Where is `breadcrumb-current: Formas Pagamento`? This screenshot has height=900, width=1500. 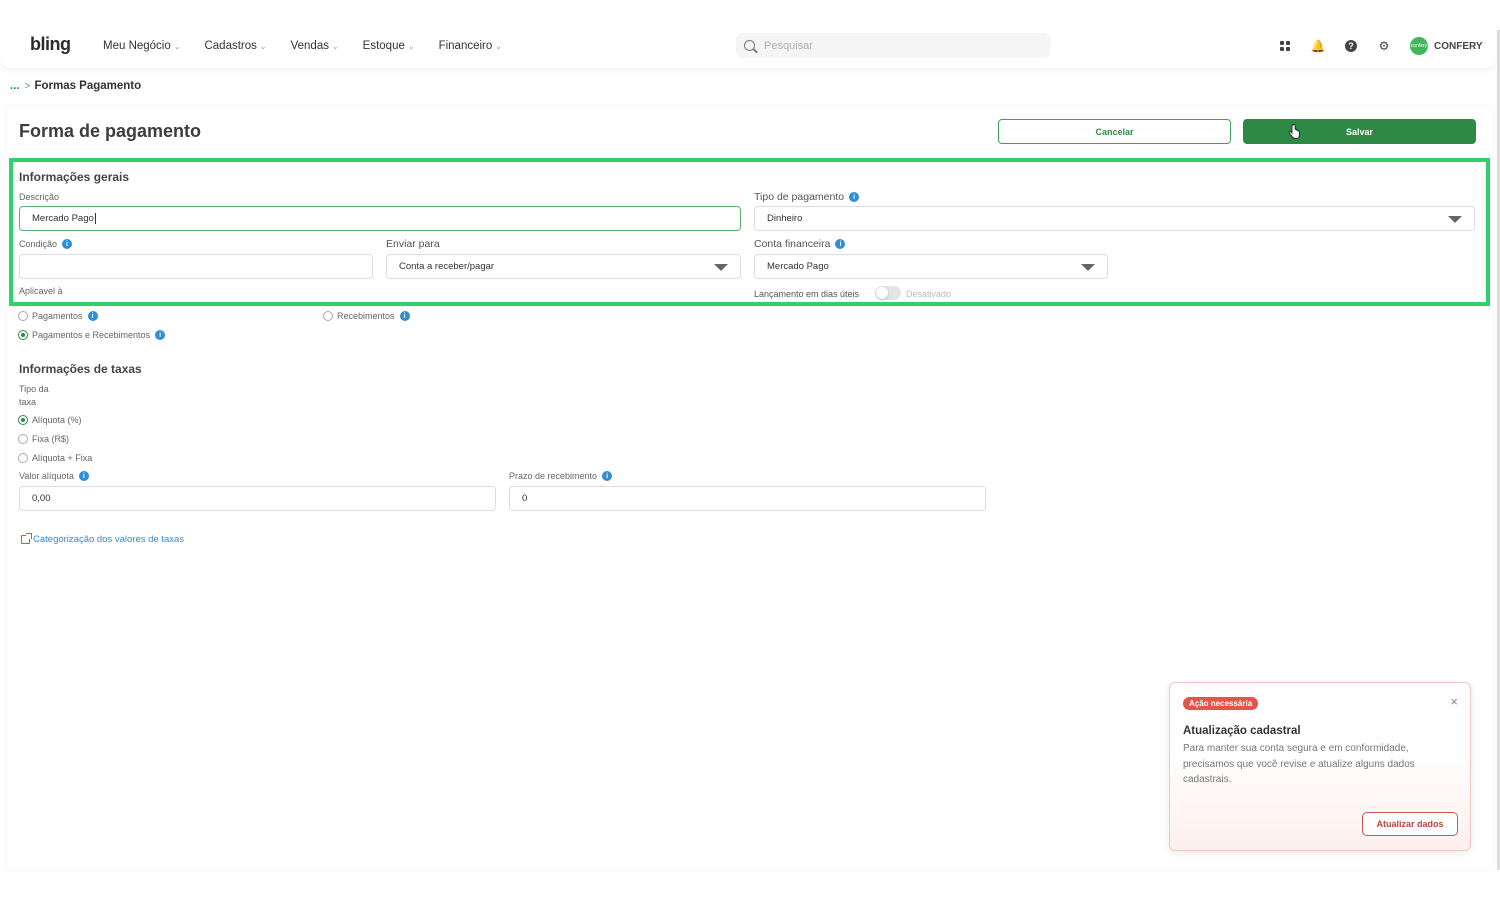 breadcrumb-current: Formas Pagamento is located at coordinates (88, 86).